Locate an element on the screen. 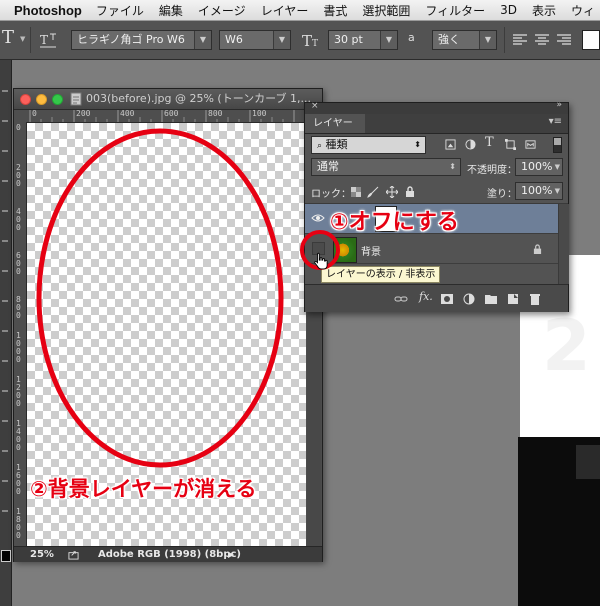  fill-field: 100% ▼ is located at coordinates (539, 191).